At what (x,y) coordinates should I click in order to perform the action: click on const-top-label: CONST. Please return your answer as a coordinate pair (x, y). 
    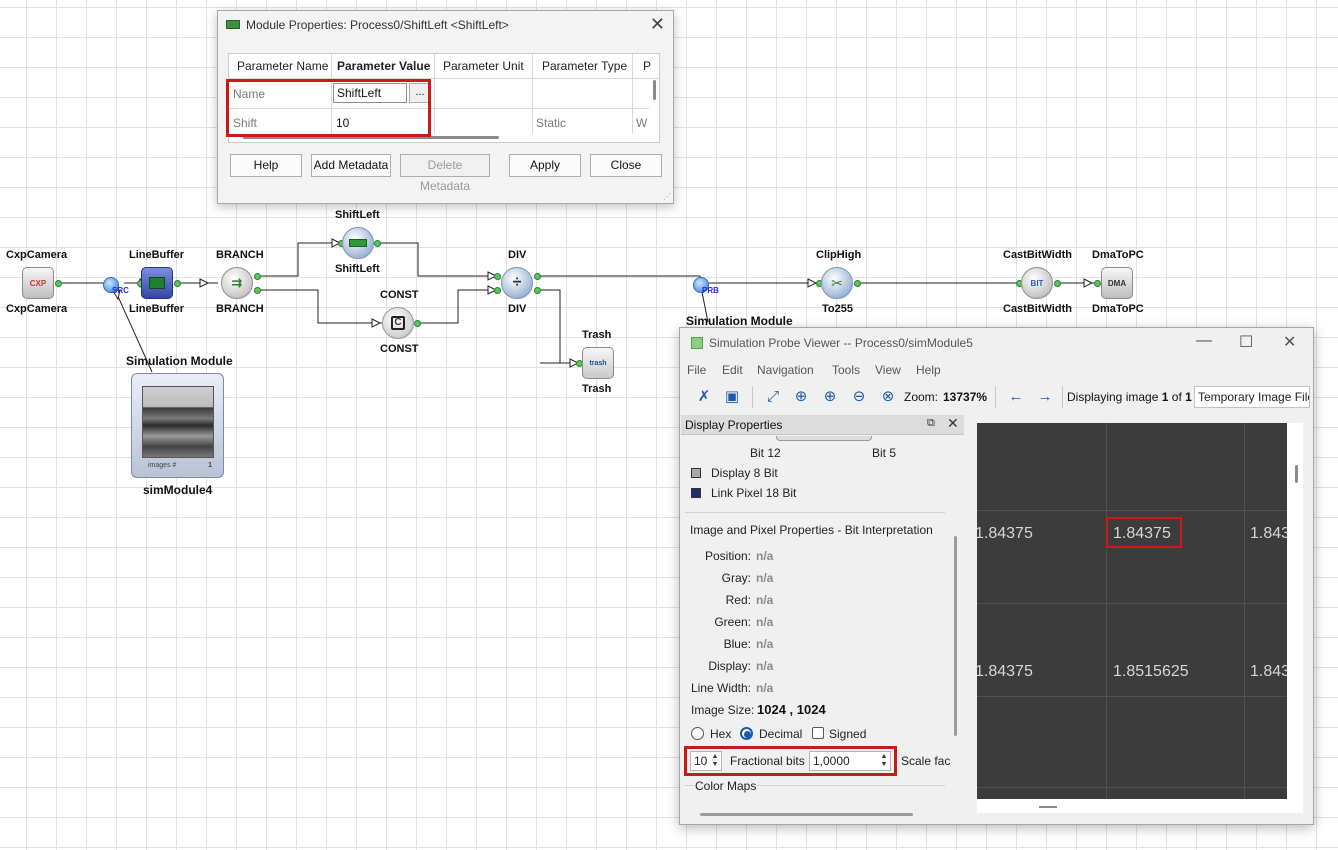
    Looking at the image, I should click on (399, 295).